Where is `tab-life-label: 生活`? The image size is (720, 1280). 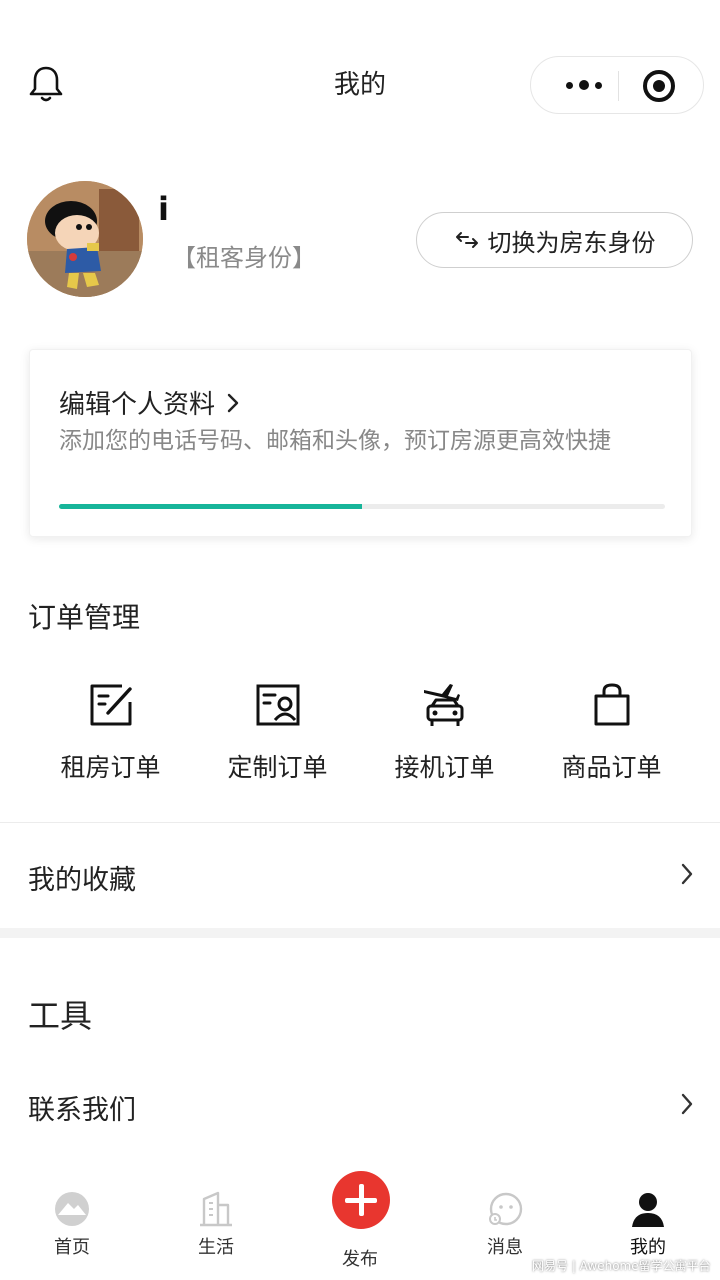 tab-life-label: 生活 is located at coordinates (216, 1247).